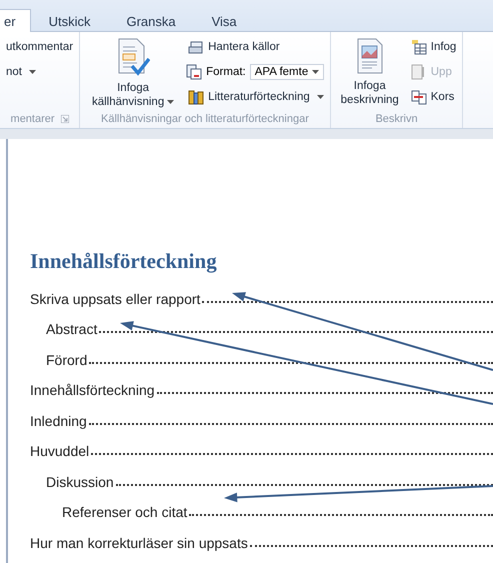 The width and height of the screenshot is (493, 563). What do you see at coordinates (115, 298) in the screenshot?
I see `toc-entry: Skriva uppsats eller rapport` at bounding box center [115, 298].